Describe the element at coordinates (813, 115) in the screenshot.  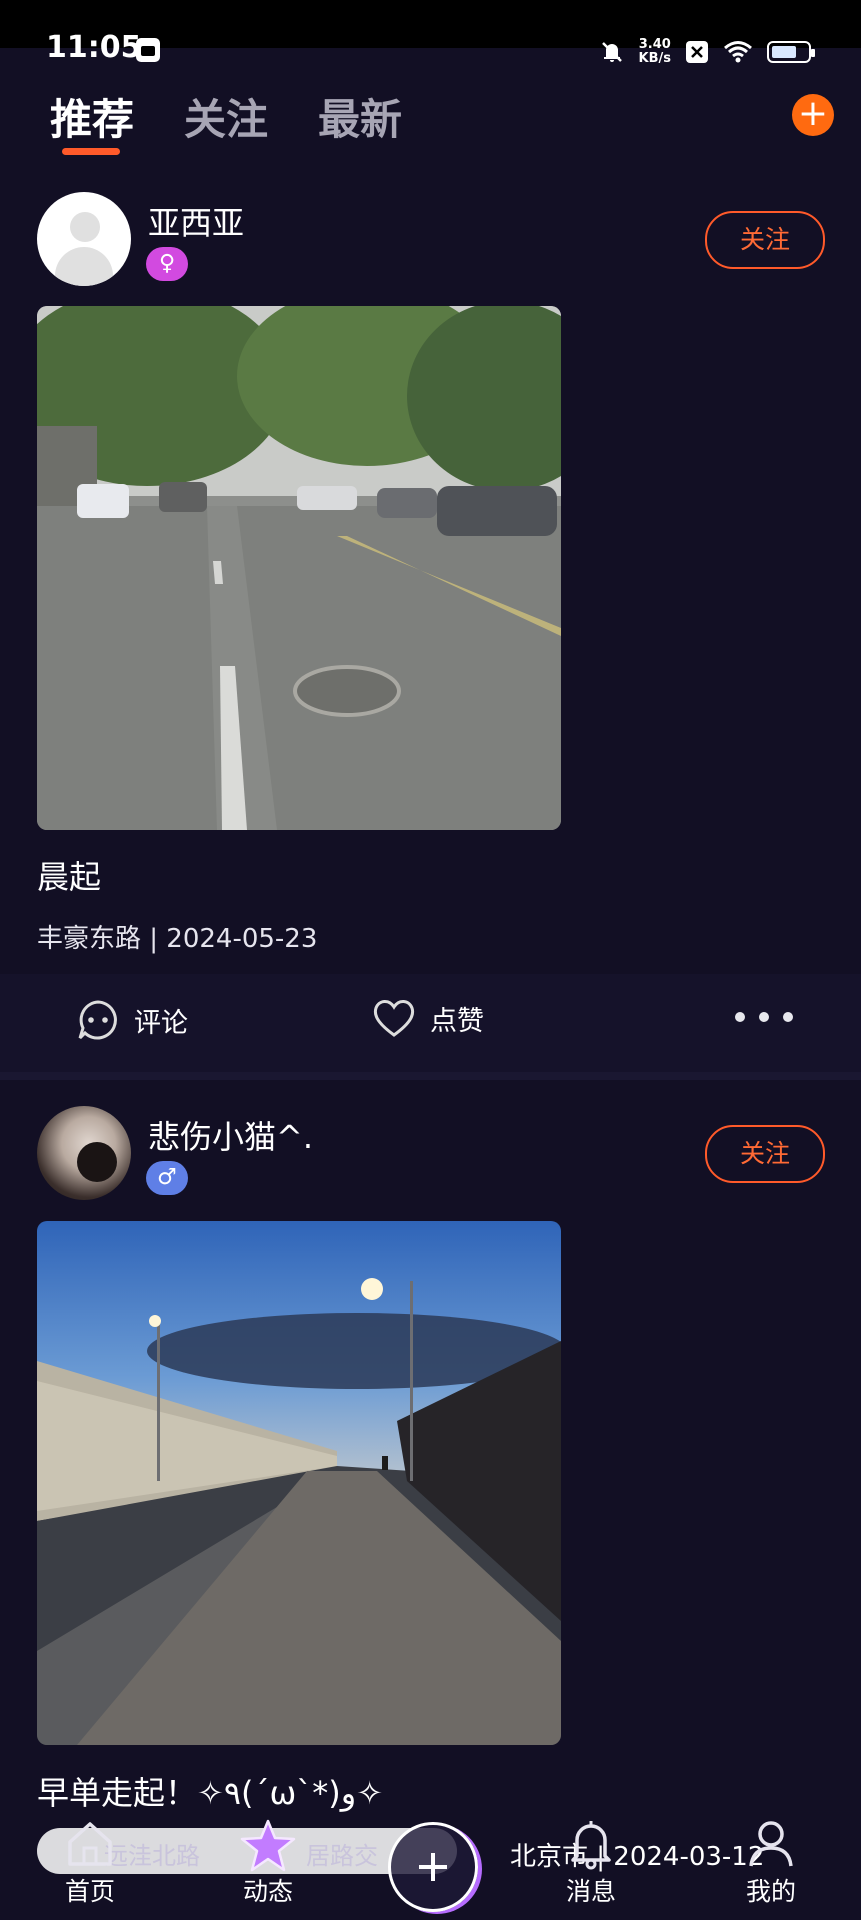
I see `add-post-button: +` at that location.